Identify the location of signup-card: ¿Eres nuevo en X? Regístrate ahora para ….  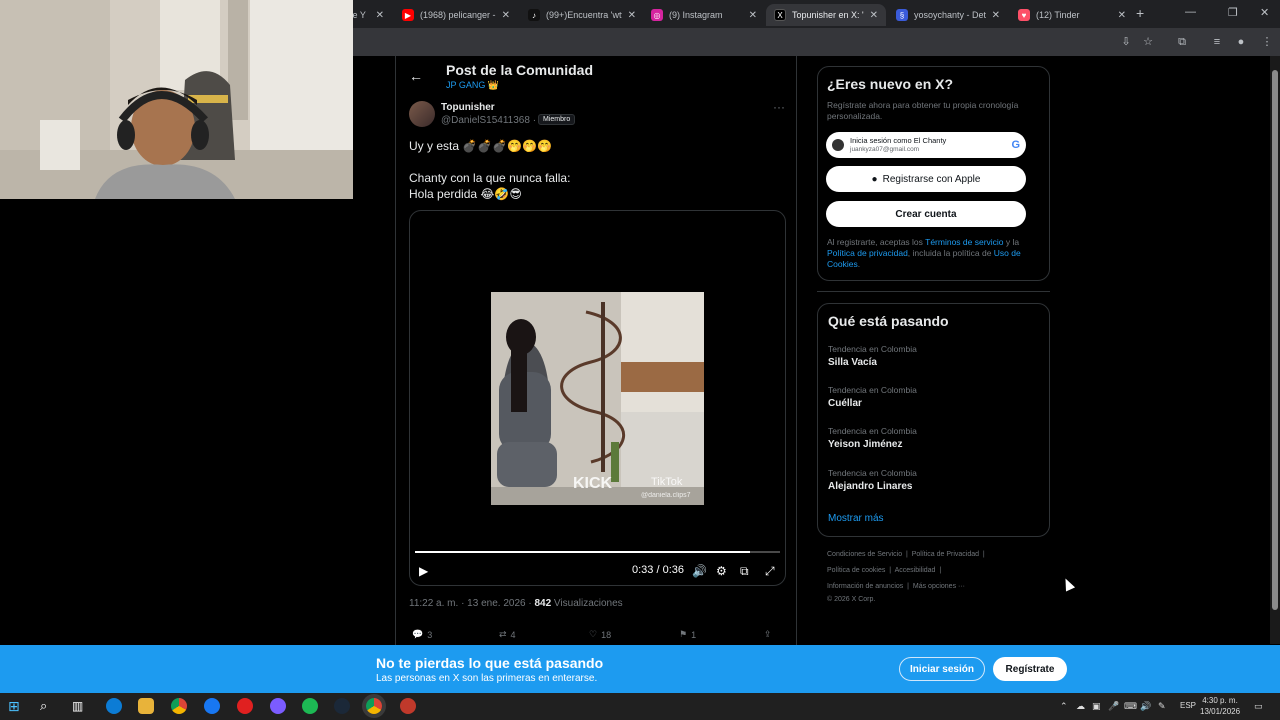
(933, 173).